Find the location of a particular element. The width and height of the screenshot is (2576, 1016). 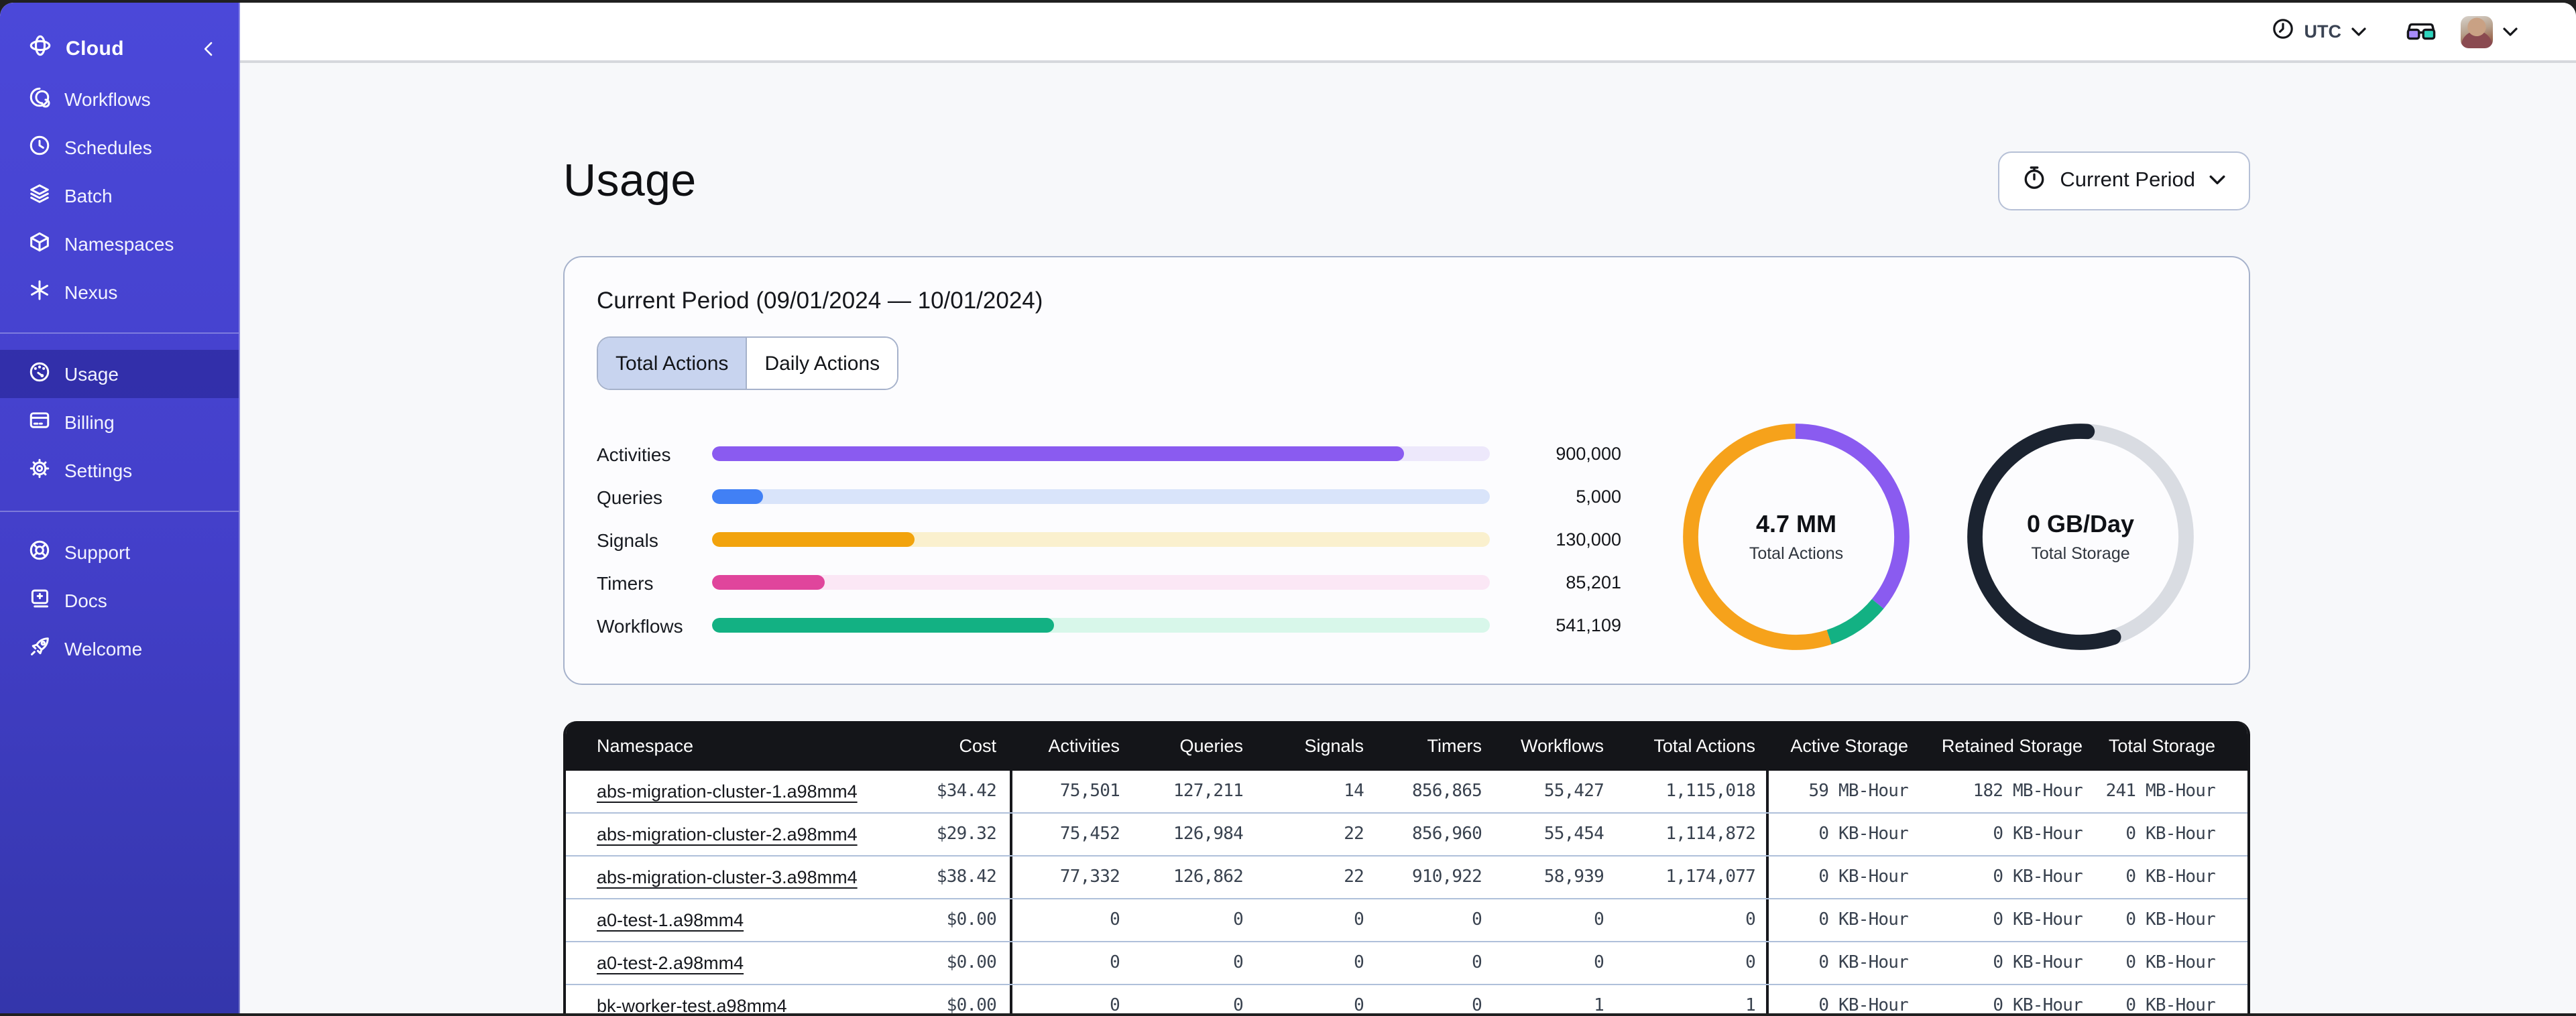

workflows-cell: 55,427 is located at coordinates (1573, 791).